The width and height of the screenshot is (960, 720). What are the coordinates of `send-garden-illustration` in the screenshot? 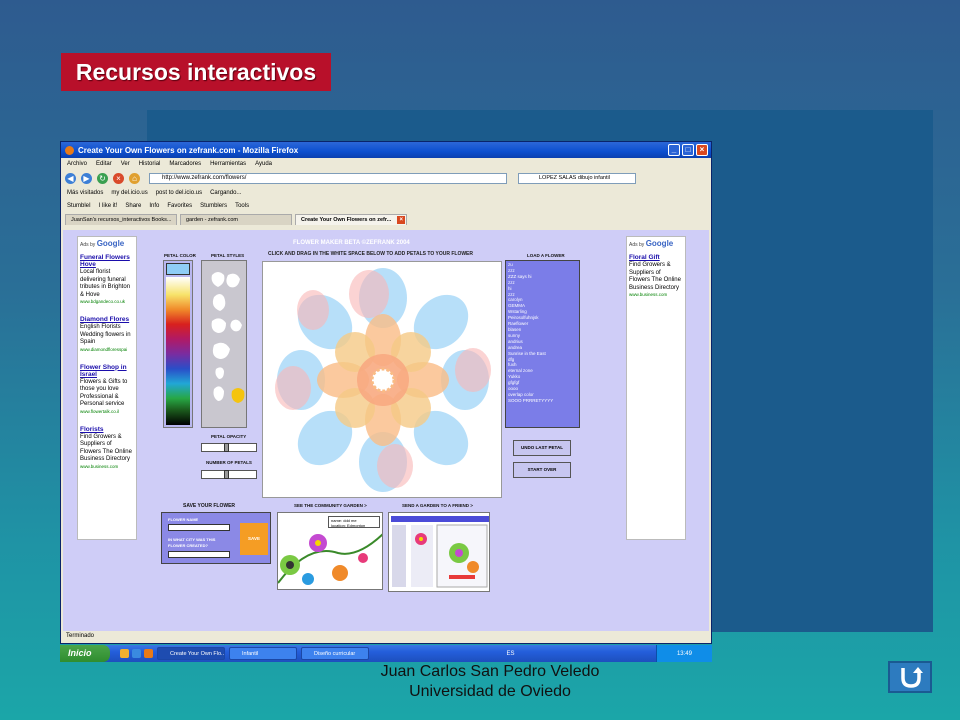 It's located at (440, 552).